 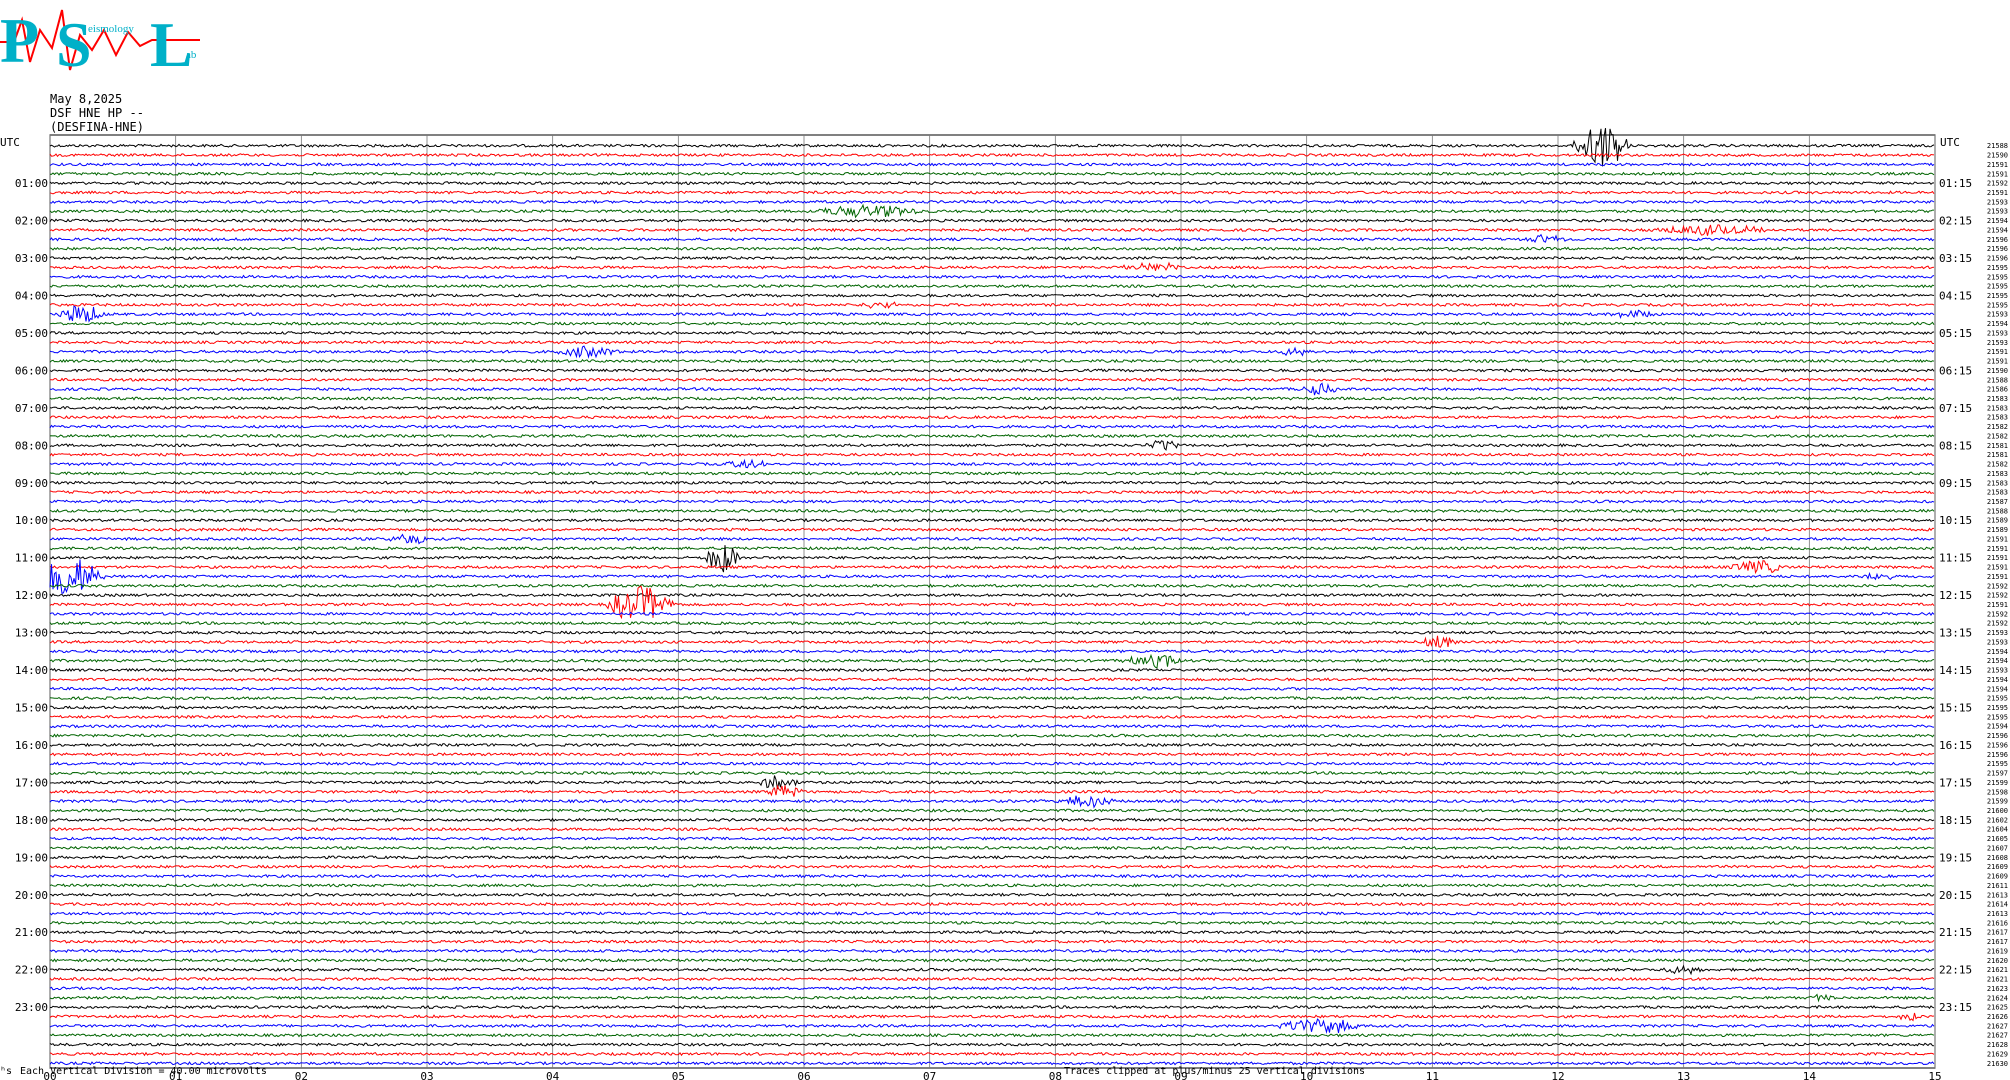 I want to click on row-count-68: 21599, so click(x=1997, y=783).